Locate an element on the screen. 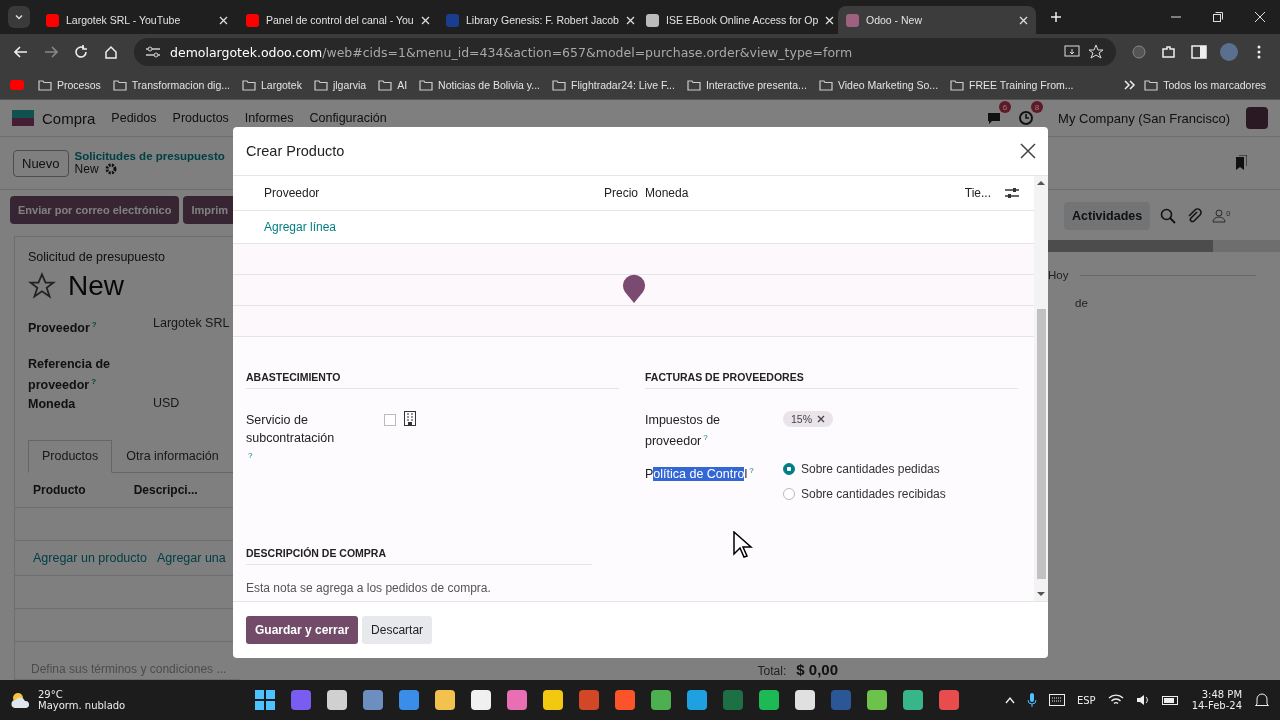 Image resolution: width=1280 pixels, height=720 pixels. section-title: DESCRIPCIÓN DE COMPRA is located at coordinates (419, 556).